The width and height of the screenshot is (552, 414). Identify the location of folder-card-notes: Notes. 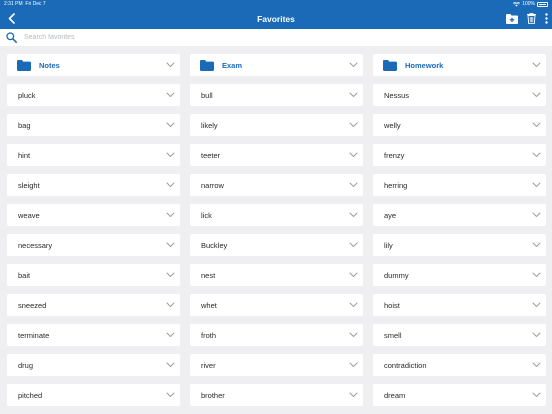
(93, 65).